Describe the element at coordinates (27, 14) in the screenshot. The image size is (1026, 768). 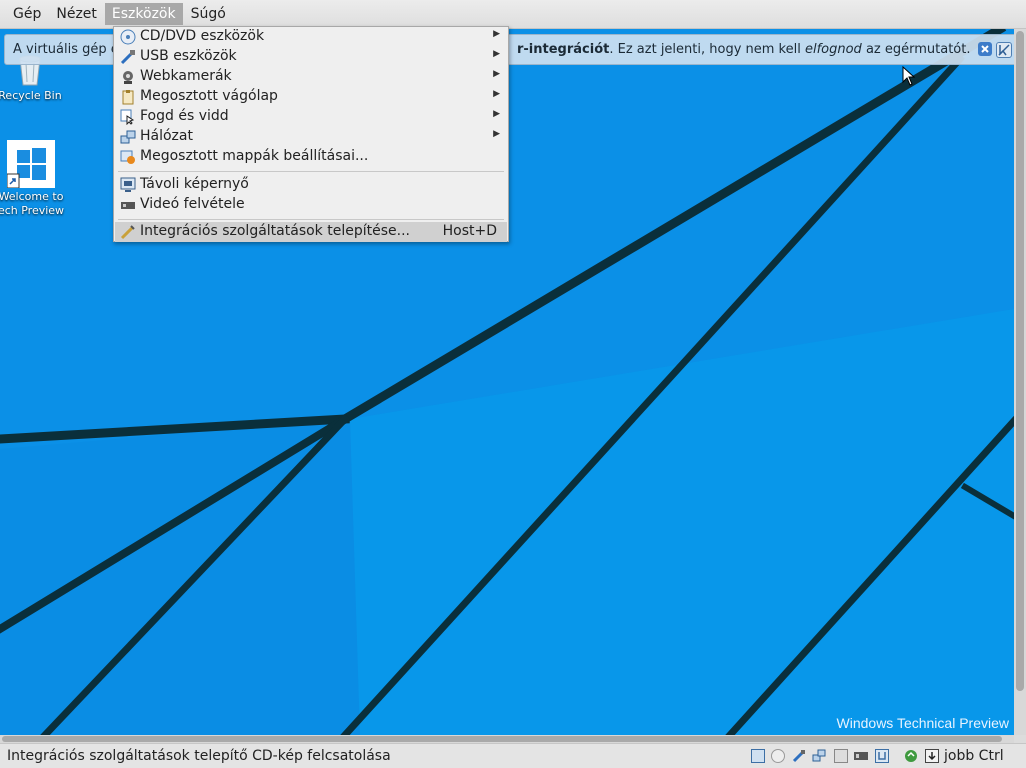
I see `menu-gep: Gép` at that location.